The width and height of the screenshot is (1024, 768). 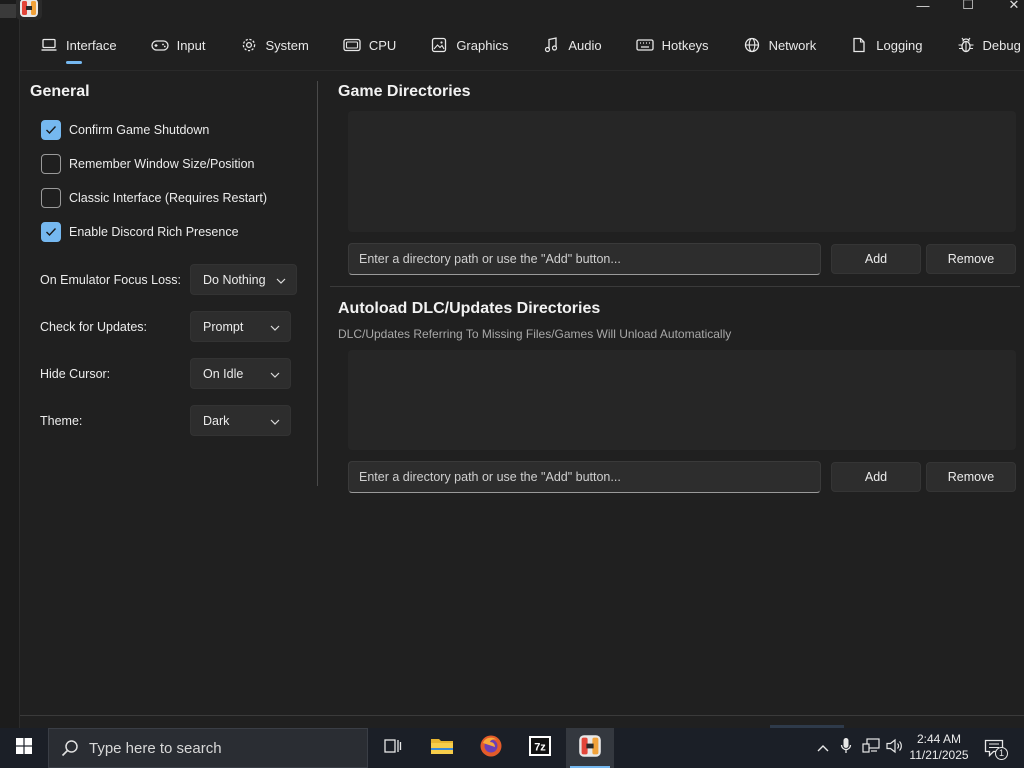 I want to click on game-dir-add-button: Add, so click(x=876, y=259).